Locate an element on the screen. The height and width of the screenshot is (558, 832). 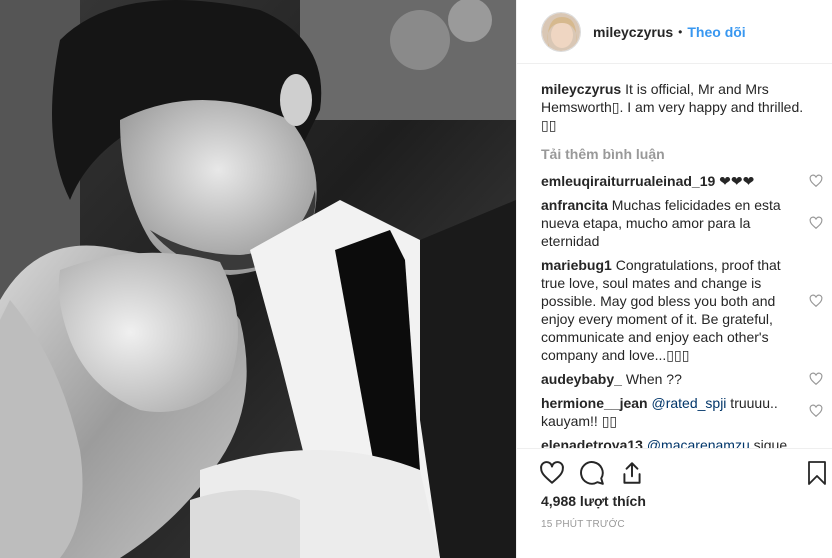
avatar is located at coordinates (561, 31).